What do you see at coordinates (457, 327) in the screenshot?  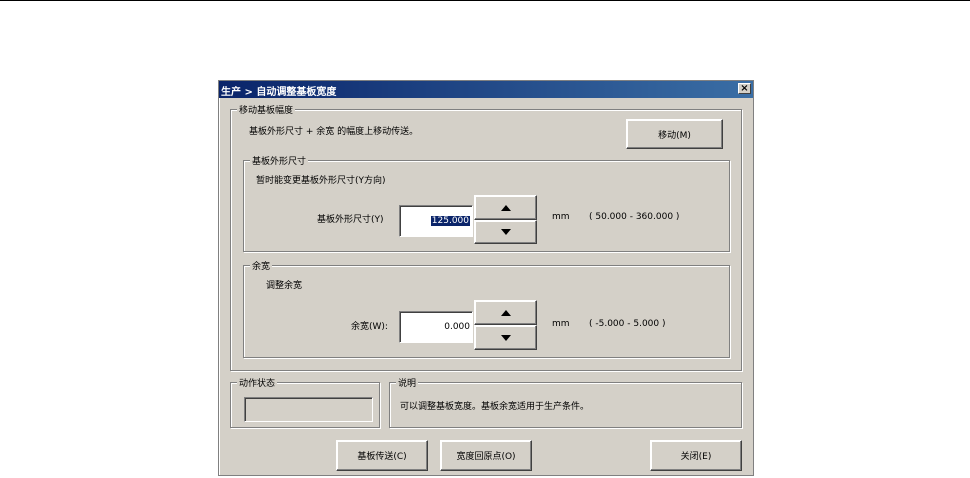 I see `margin-value: 0.000` at bounding box center [457, 327].